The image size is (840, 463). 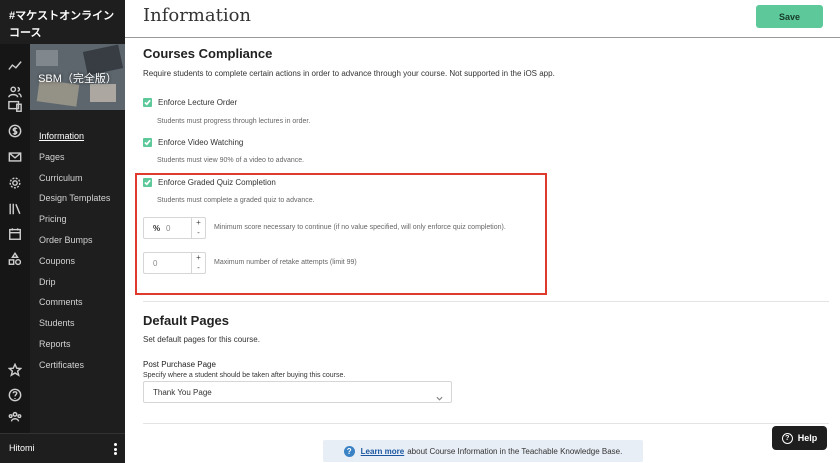 What do you see at coordinates (349, 451) in the screenshot?
I see `question-icon: ?` at bounding box center [349, 451].